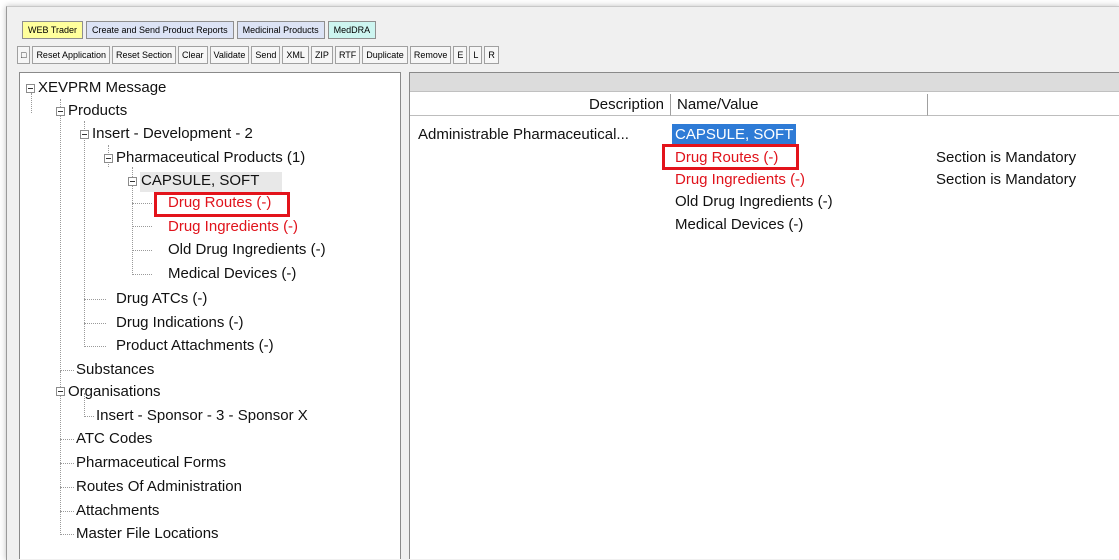 This screenshot has height=560, width=1119. Describe the element at coordinates (24, 55) in the screenshot. I see `square-button: □` at that location.